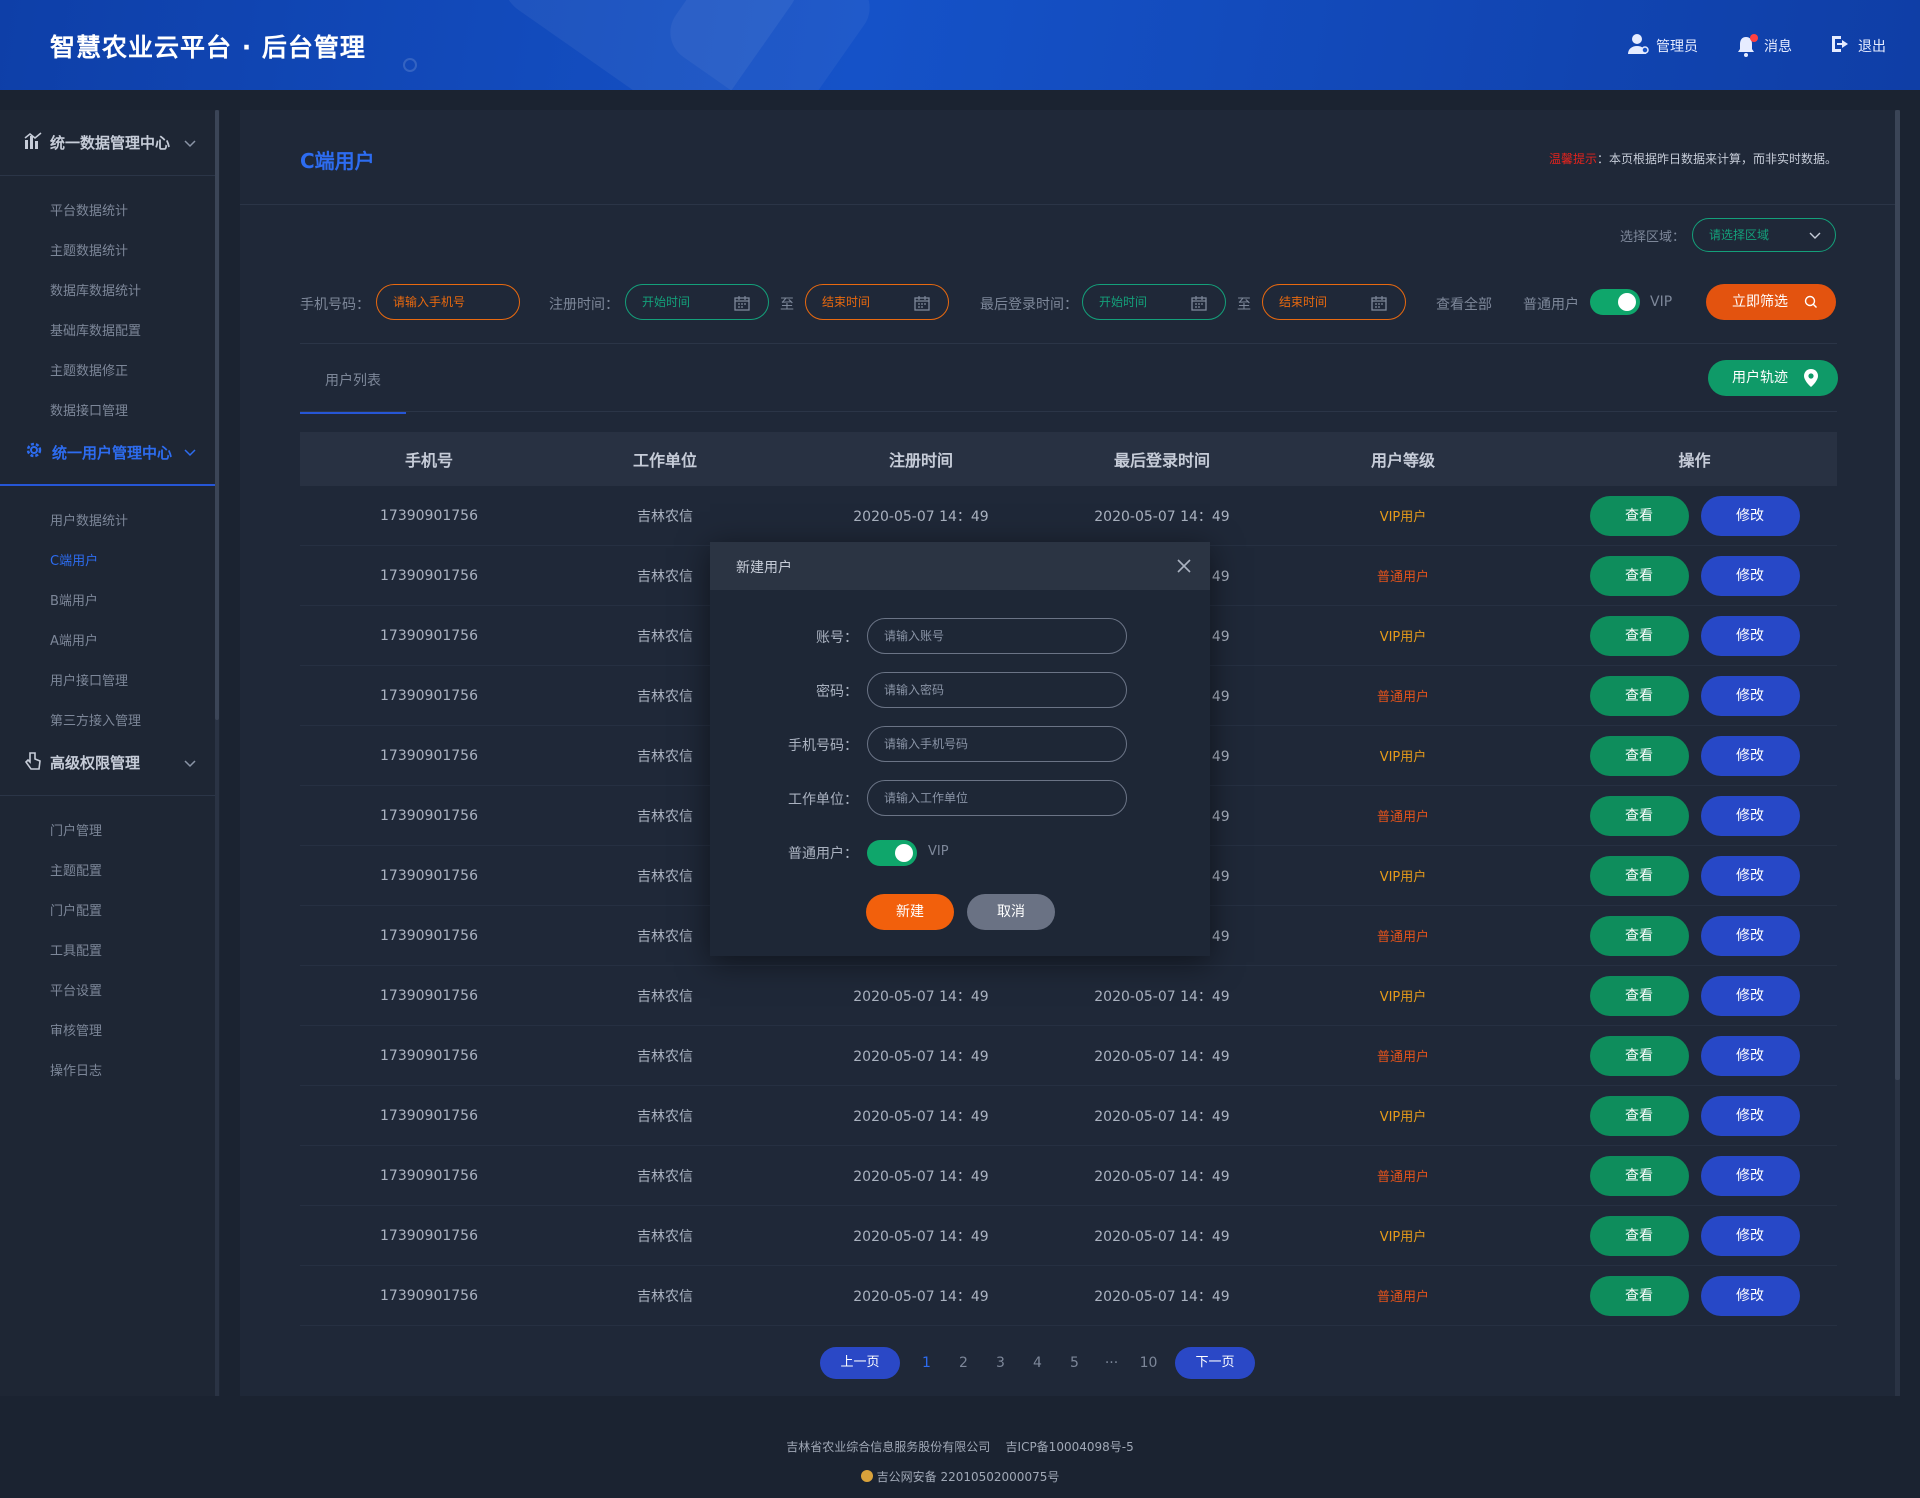  Describe the element at coordinates (107, 952) in the screenshot. I see `sidebar-item: 工具配置` at that location.